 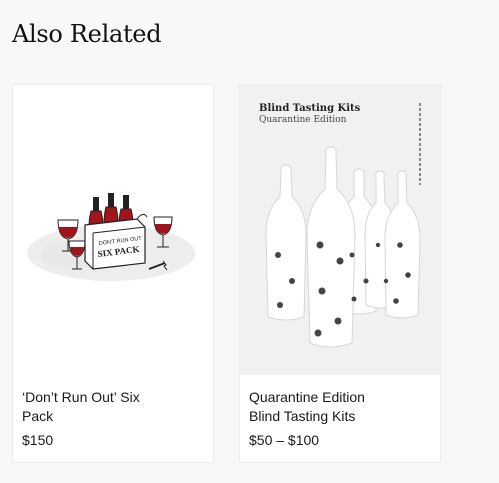 What do you see at coordinates (38, 440) in the screenshot?
I see `product-price: $150` at bounding box center [38, 440].